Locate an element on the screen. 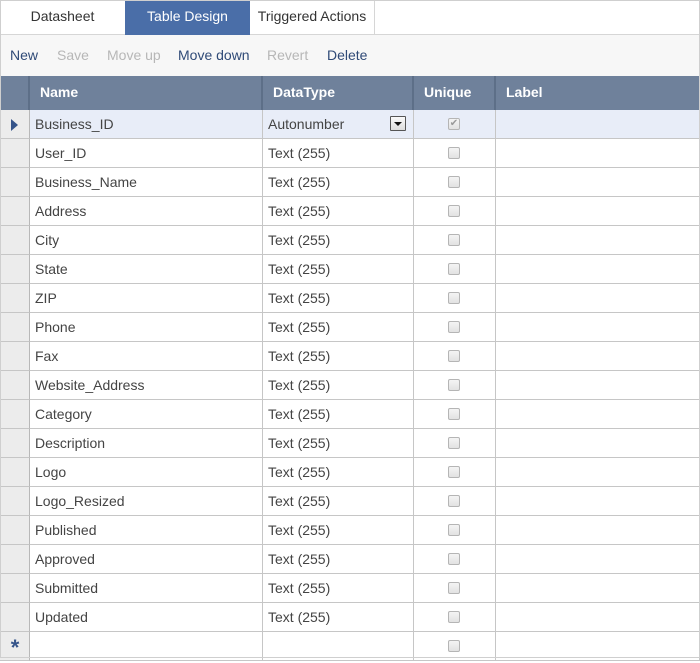 The image size is (700, 663). field-name-cell: Submitted is located at coordinates (146, 588).